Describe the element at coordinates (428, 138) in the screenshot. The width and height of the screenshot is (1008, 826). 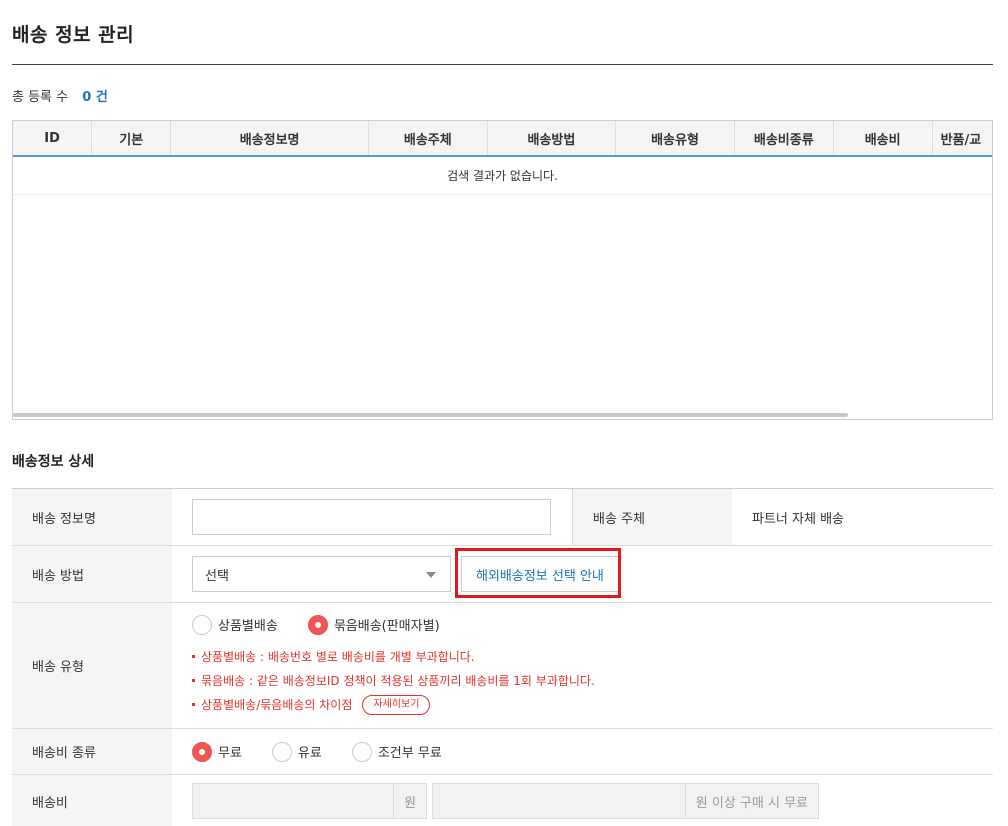
I see `column-header-owner: 배송주체` at that location.